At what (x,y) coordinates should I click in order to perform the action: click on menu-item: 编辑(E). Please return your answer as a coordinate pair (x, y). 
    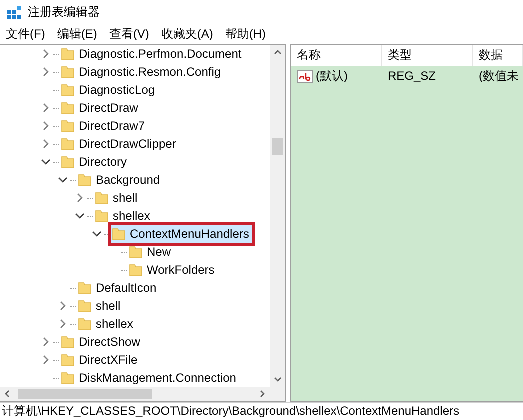
    Looking at the image, I should click on (77, 34).